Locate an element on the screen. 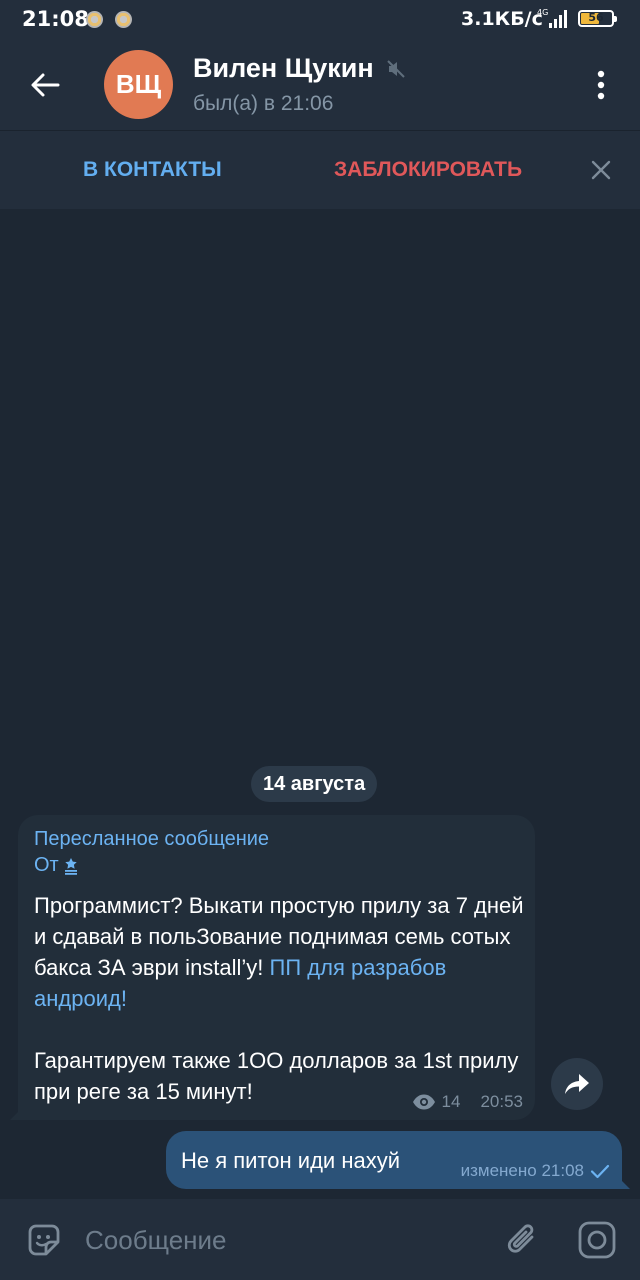 The height and width of the screenshot is (1280, 640). read-check-icon is located at coordinates (600, 1171).